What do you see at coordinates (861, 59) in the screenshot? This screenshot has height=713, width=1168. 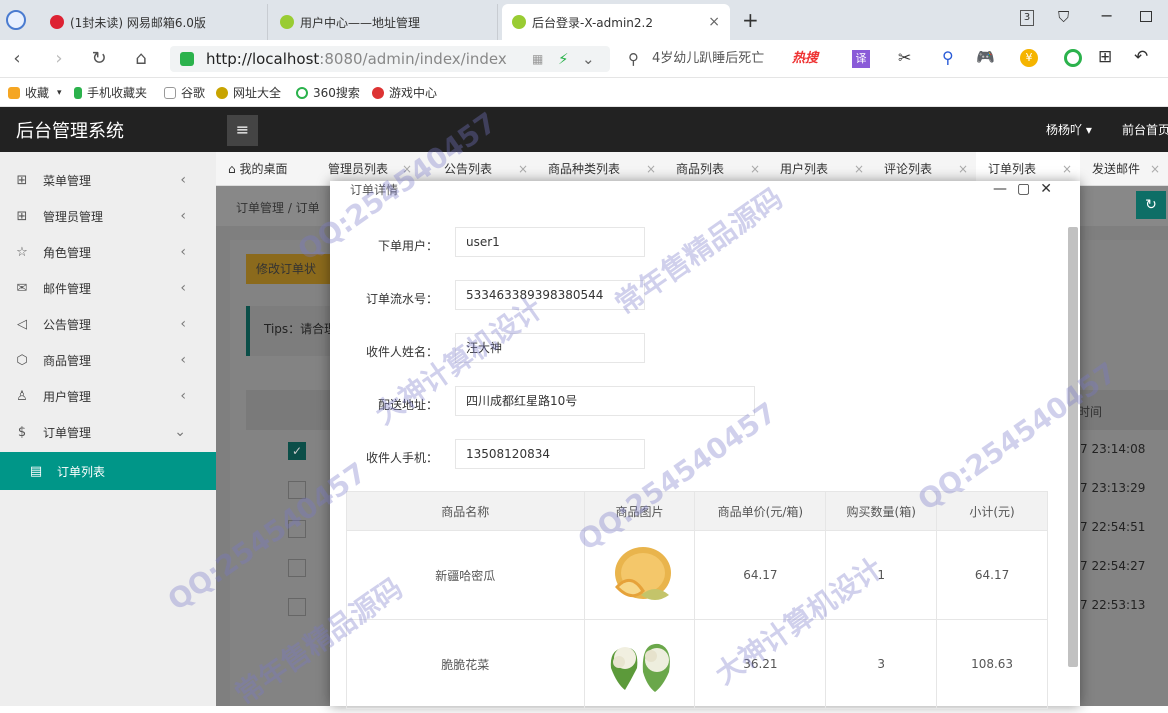 I see `translate-icon: 译` at bounding box center [861, 59].